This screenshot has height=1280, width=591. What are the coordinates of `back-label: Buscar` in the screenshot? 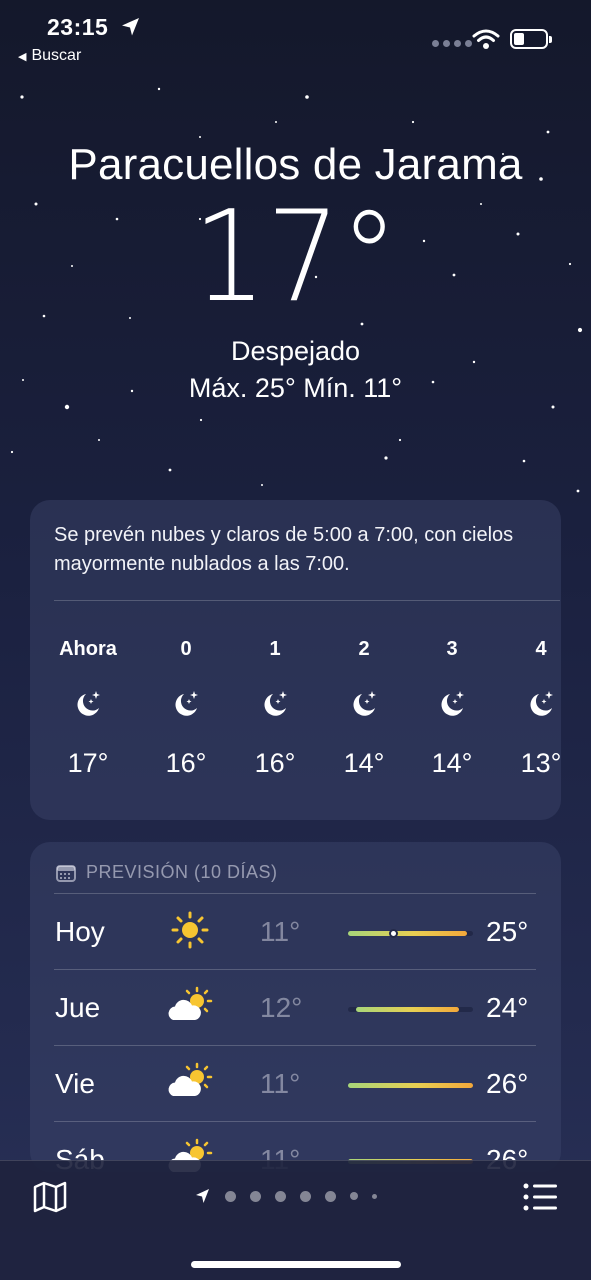 It's located at (56, 55).